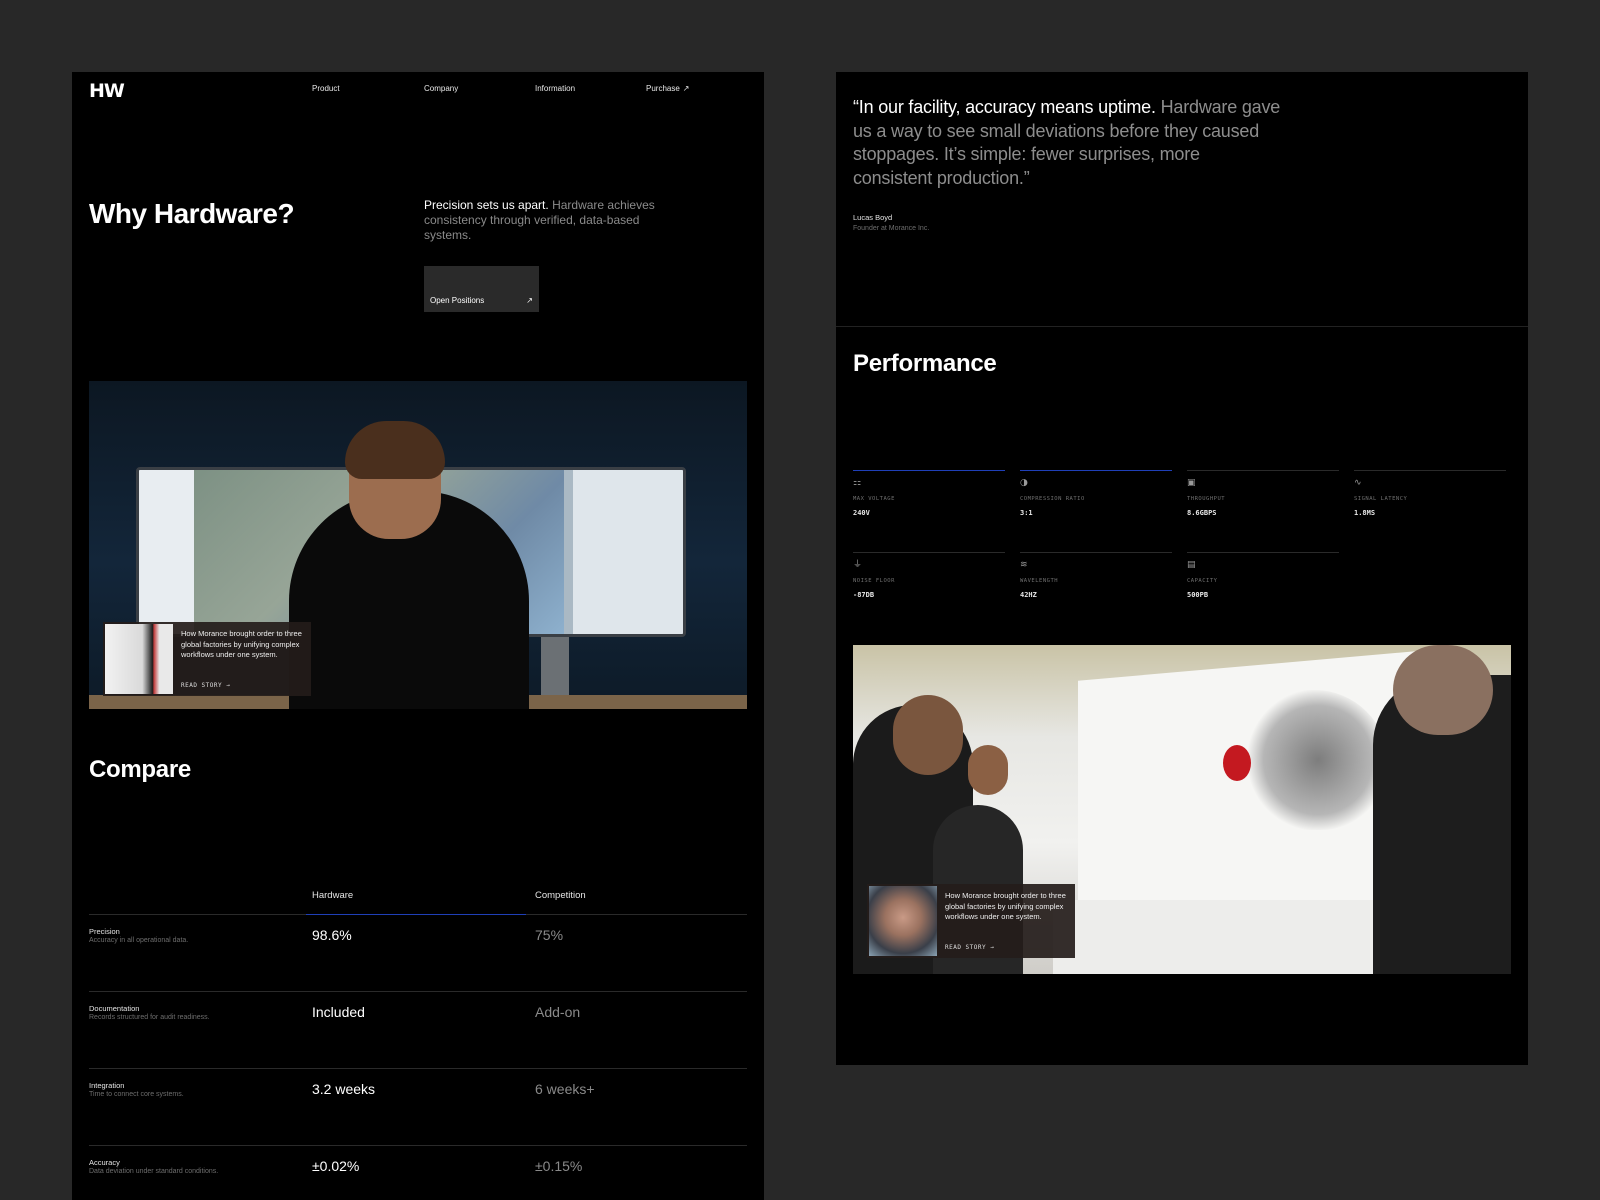  What do you see at coordinates (663, 88) in the screenshot?
I see `nav-purchase-label: Purchase` at bounding box center [663, 88].